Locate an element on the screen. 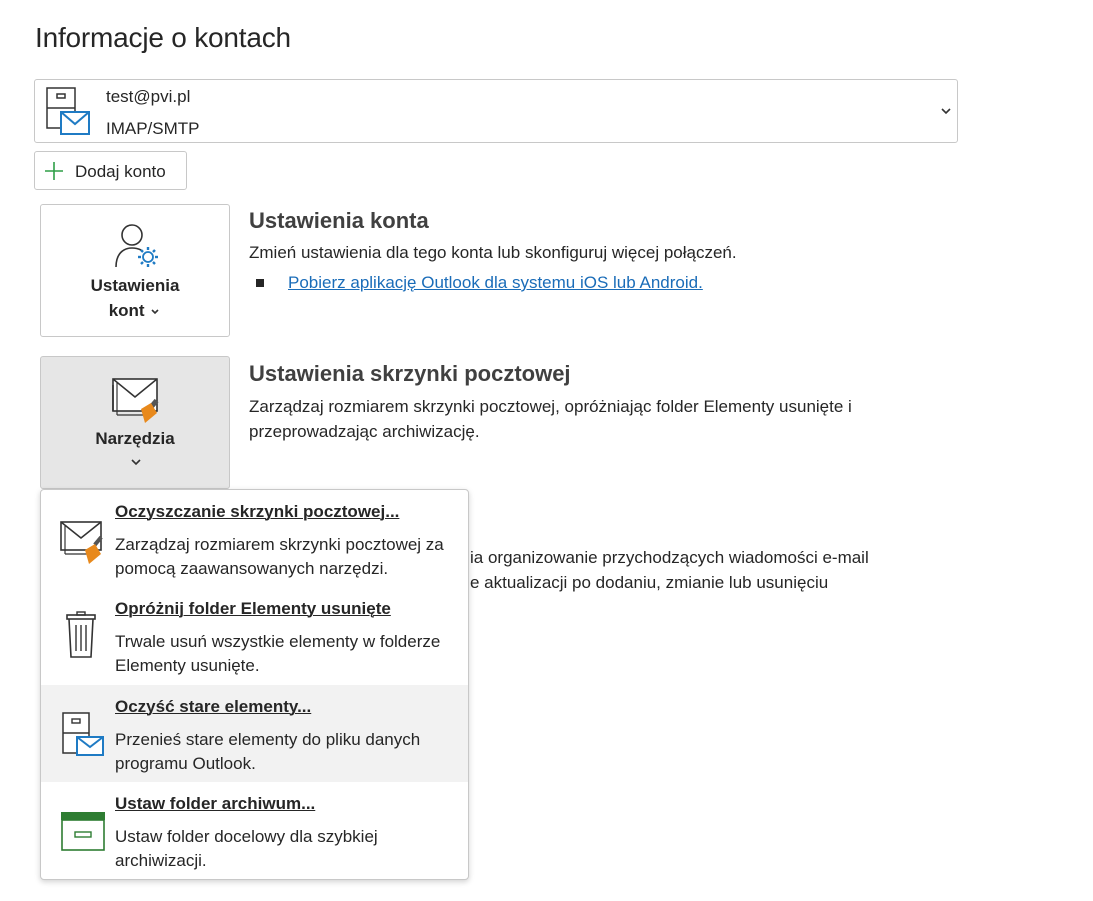 The image size is (1093, 901). bullet-icon is located at coordinates (260, 283).